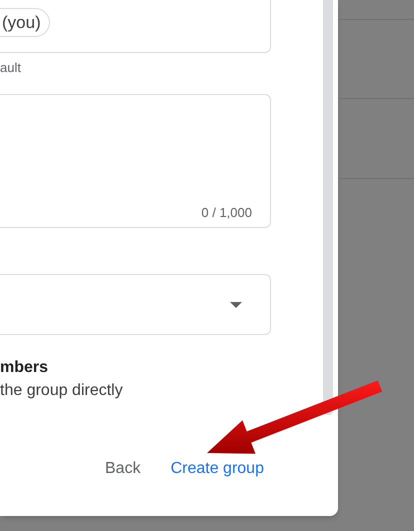  What do you see at coordinates (25, 22) in the screenshot?
I see `member-chip: (you)` at bounding box center [25, 22].